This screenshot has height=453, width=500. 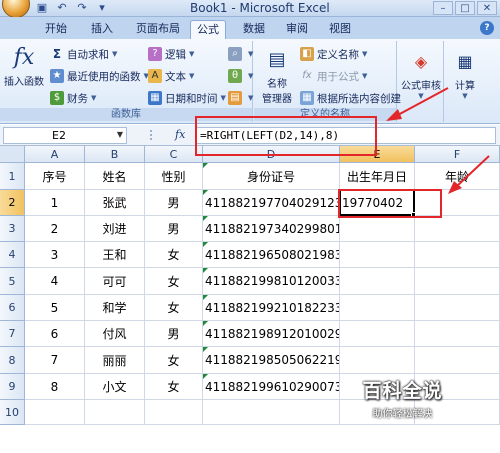 I want to click on cell-e5, so click(x=377, y=281).